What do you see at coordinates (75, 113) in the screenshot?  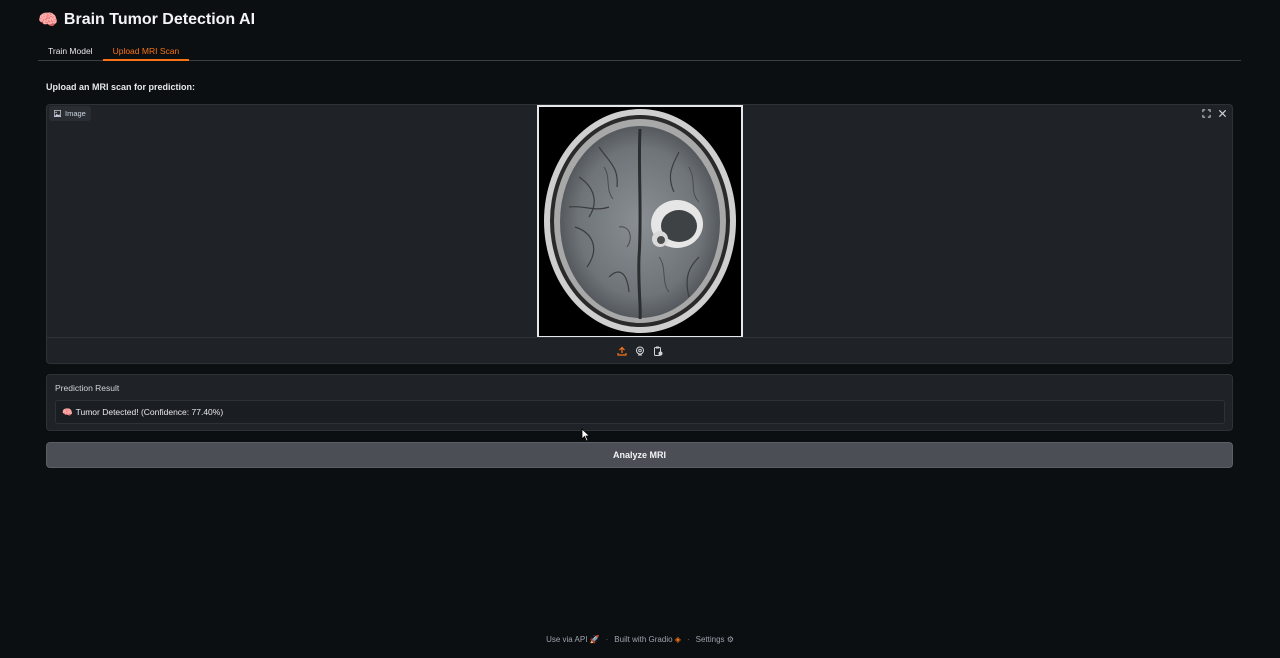 I see `image-label-text: Image` at bounding box center [75, 113].